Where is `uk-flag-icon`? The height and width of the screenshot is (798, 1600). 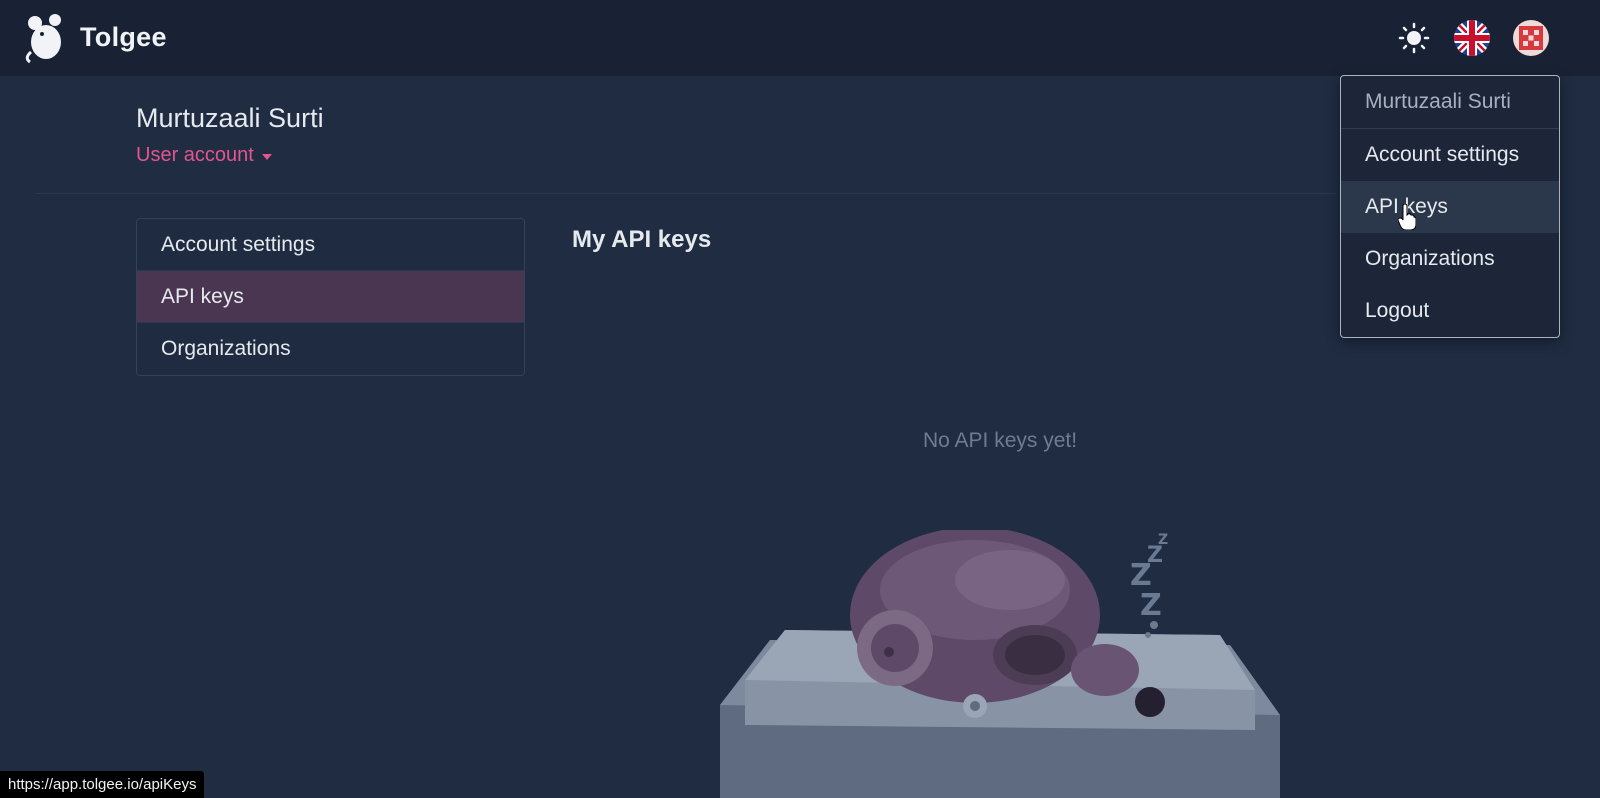 uk-flag-icon is located at coordinates (1472, 38).